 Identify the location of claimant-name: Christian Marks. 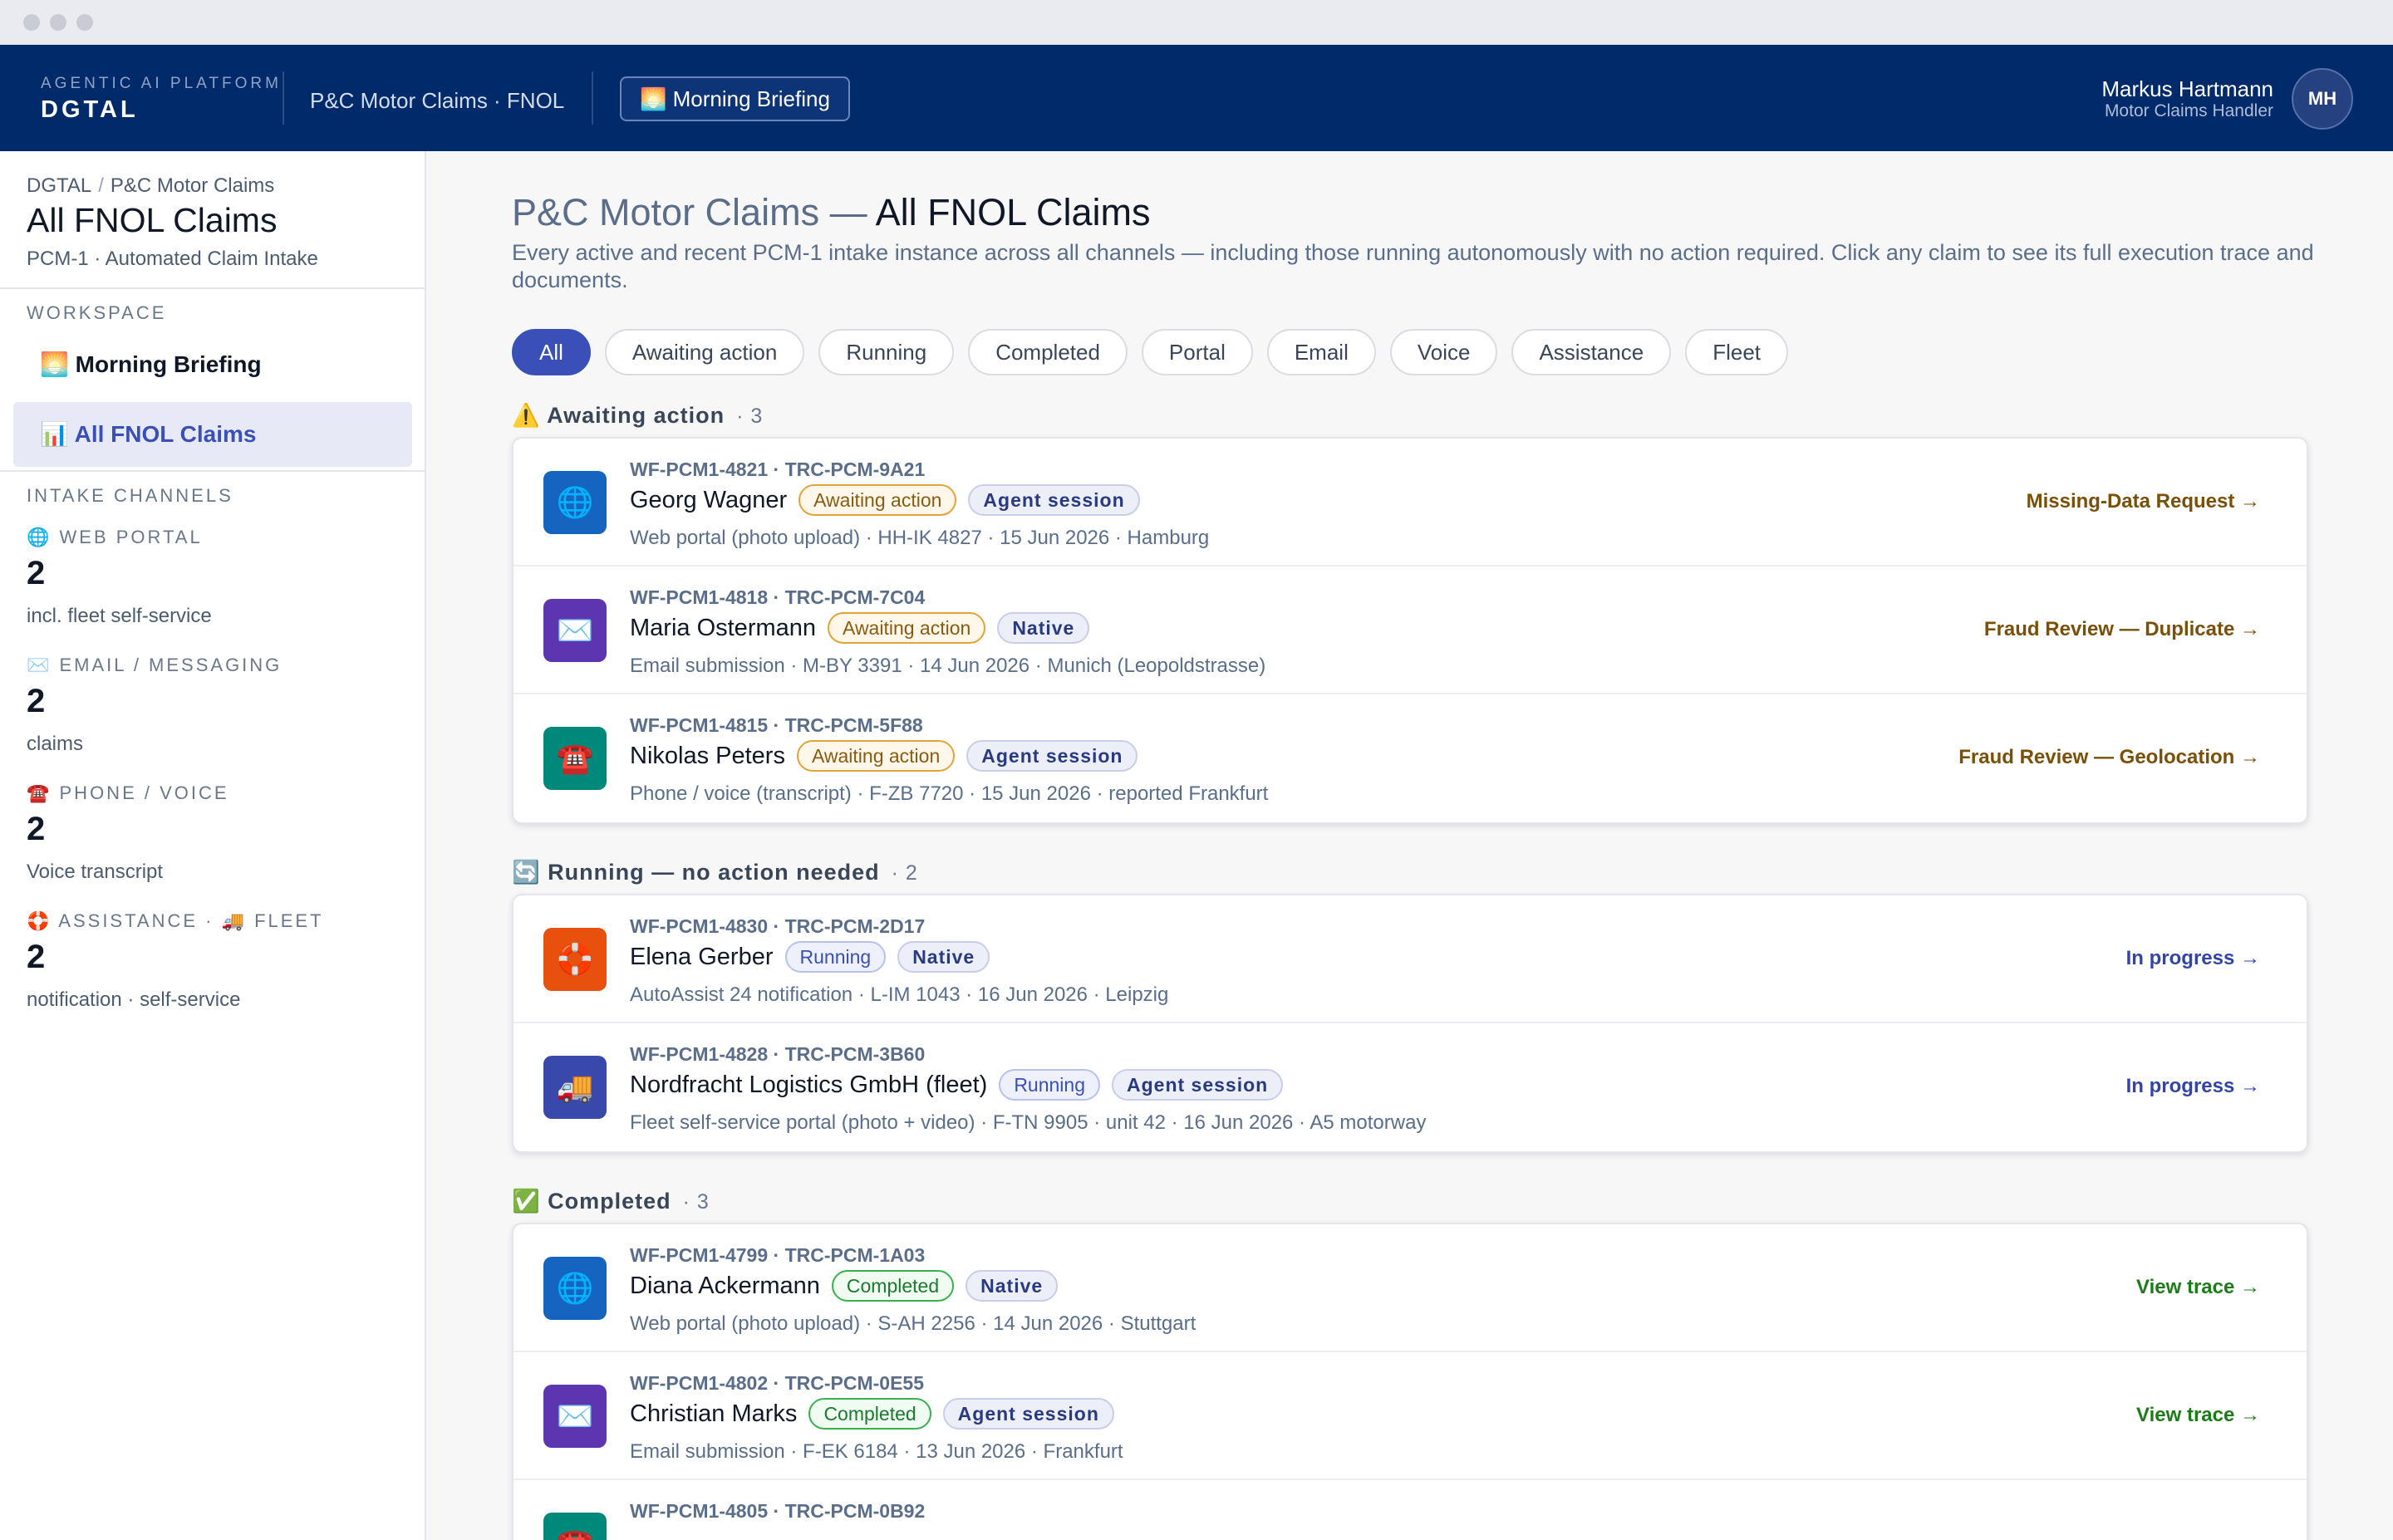
(714, 1413).